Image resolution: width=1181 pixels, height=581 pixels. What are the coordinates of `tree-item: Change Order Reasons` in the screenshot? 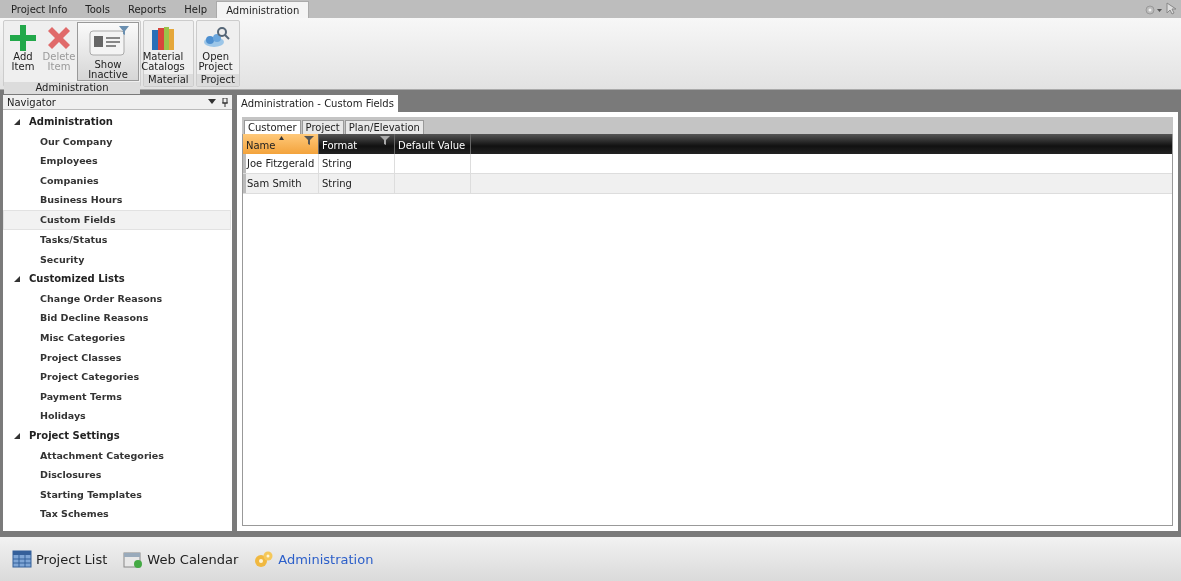 It's located at (117, 298).